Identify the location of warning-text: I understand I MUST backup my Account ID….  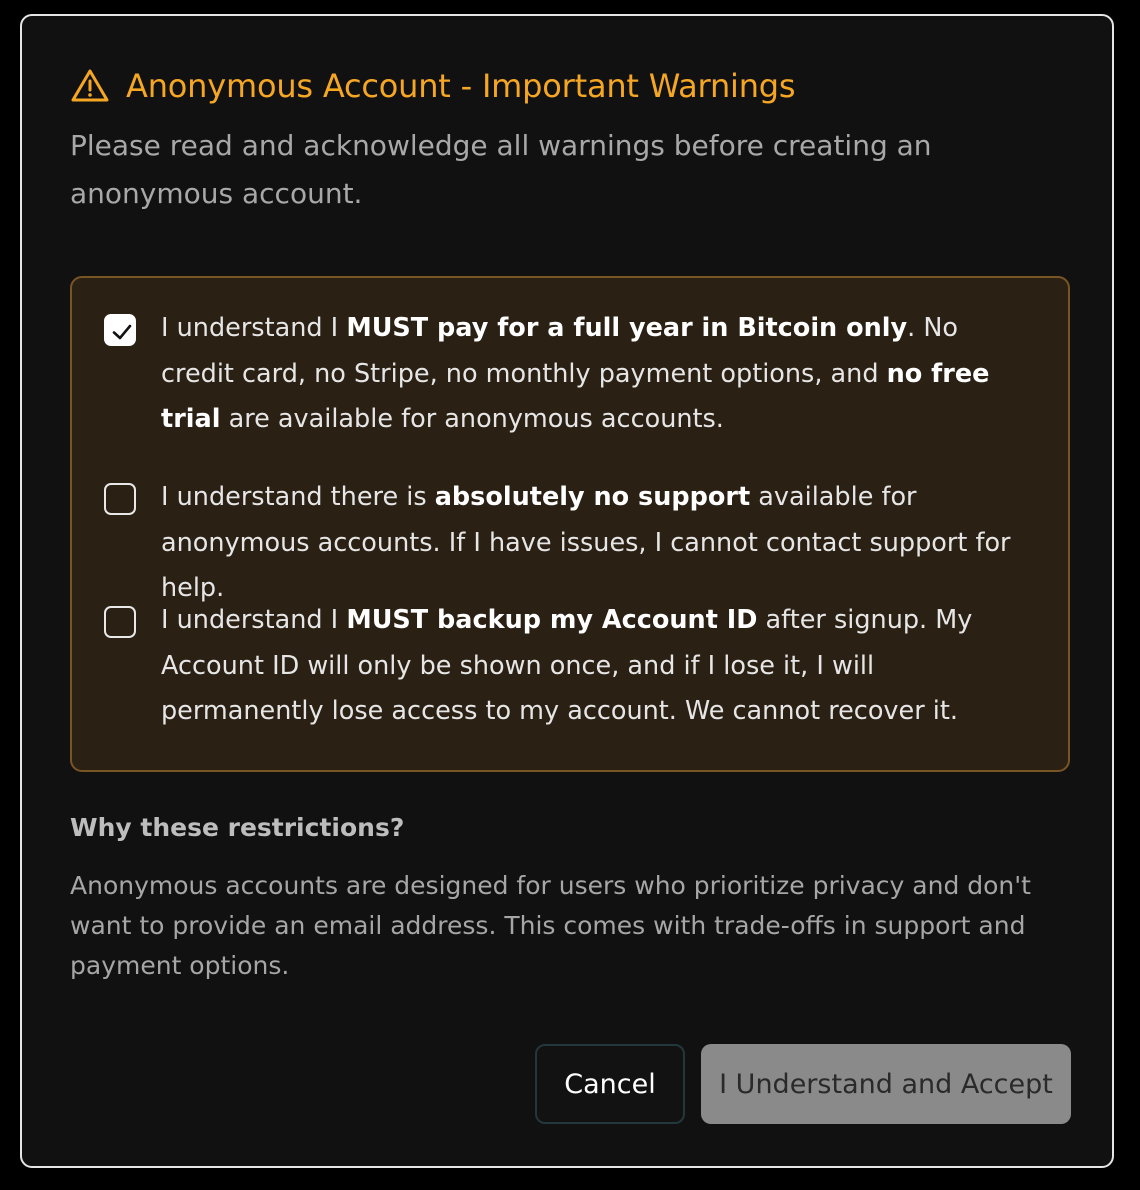
(596, 666).